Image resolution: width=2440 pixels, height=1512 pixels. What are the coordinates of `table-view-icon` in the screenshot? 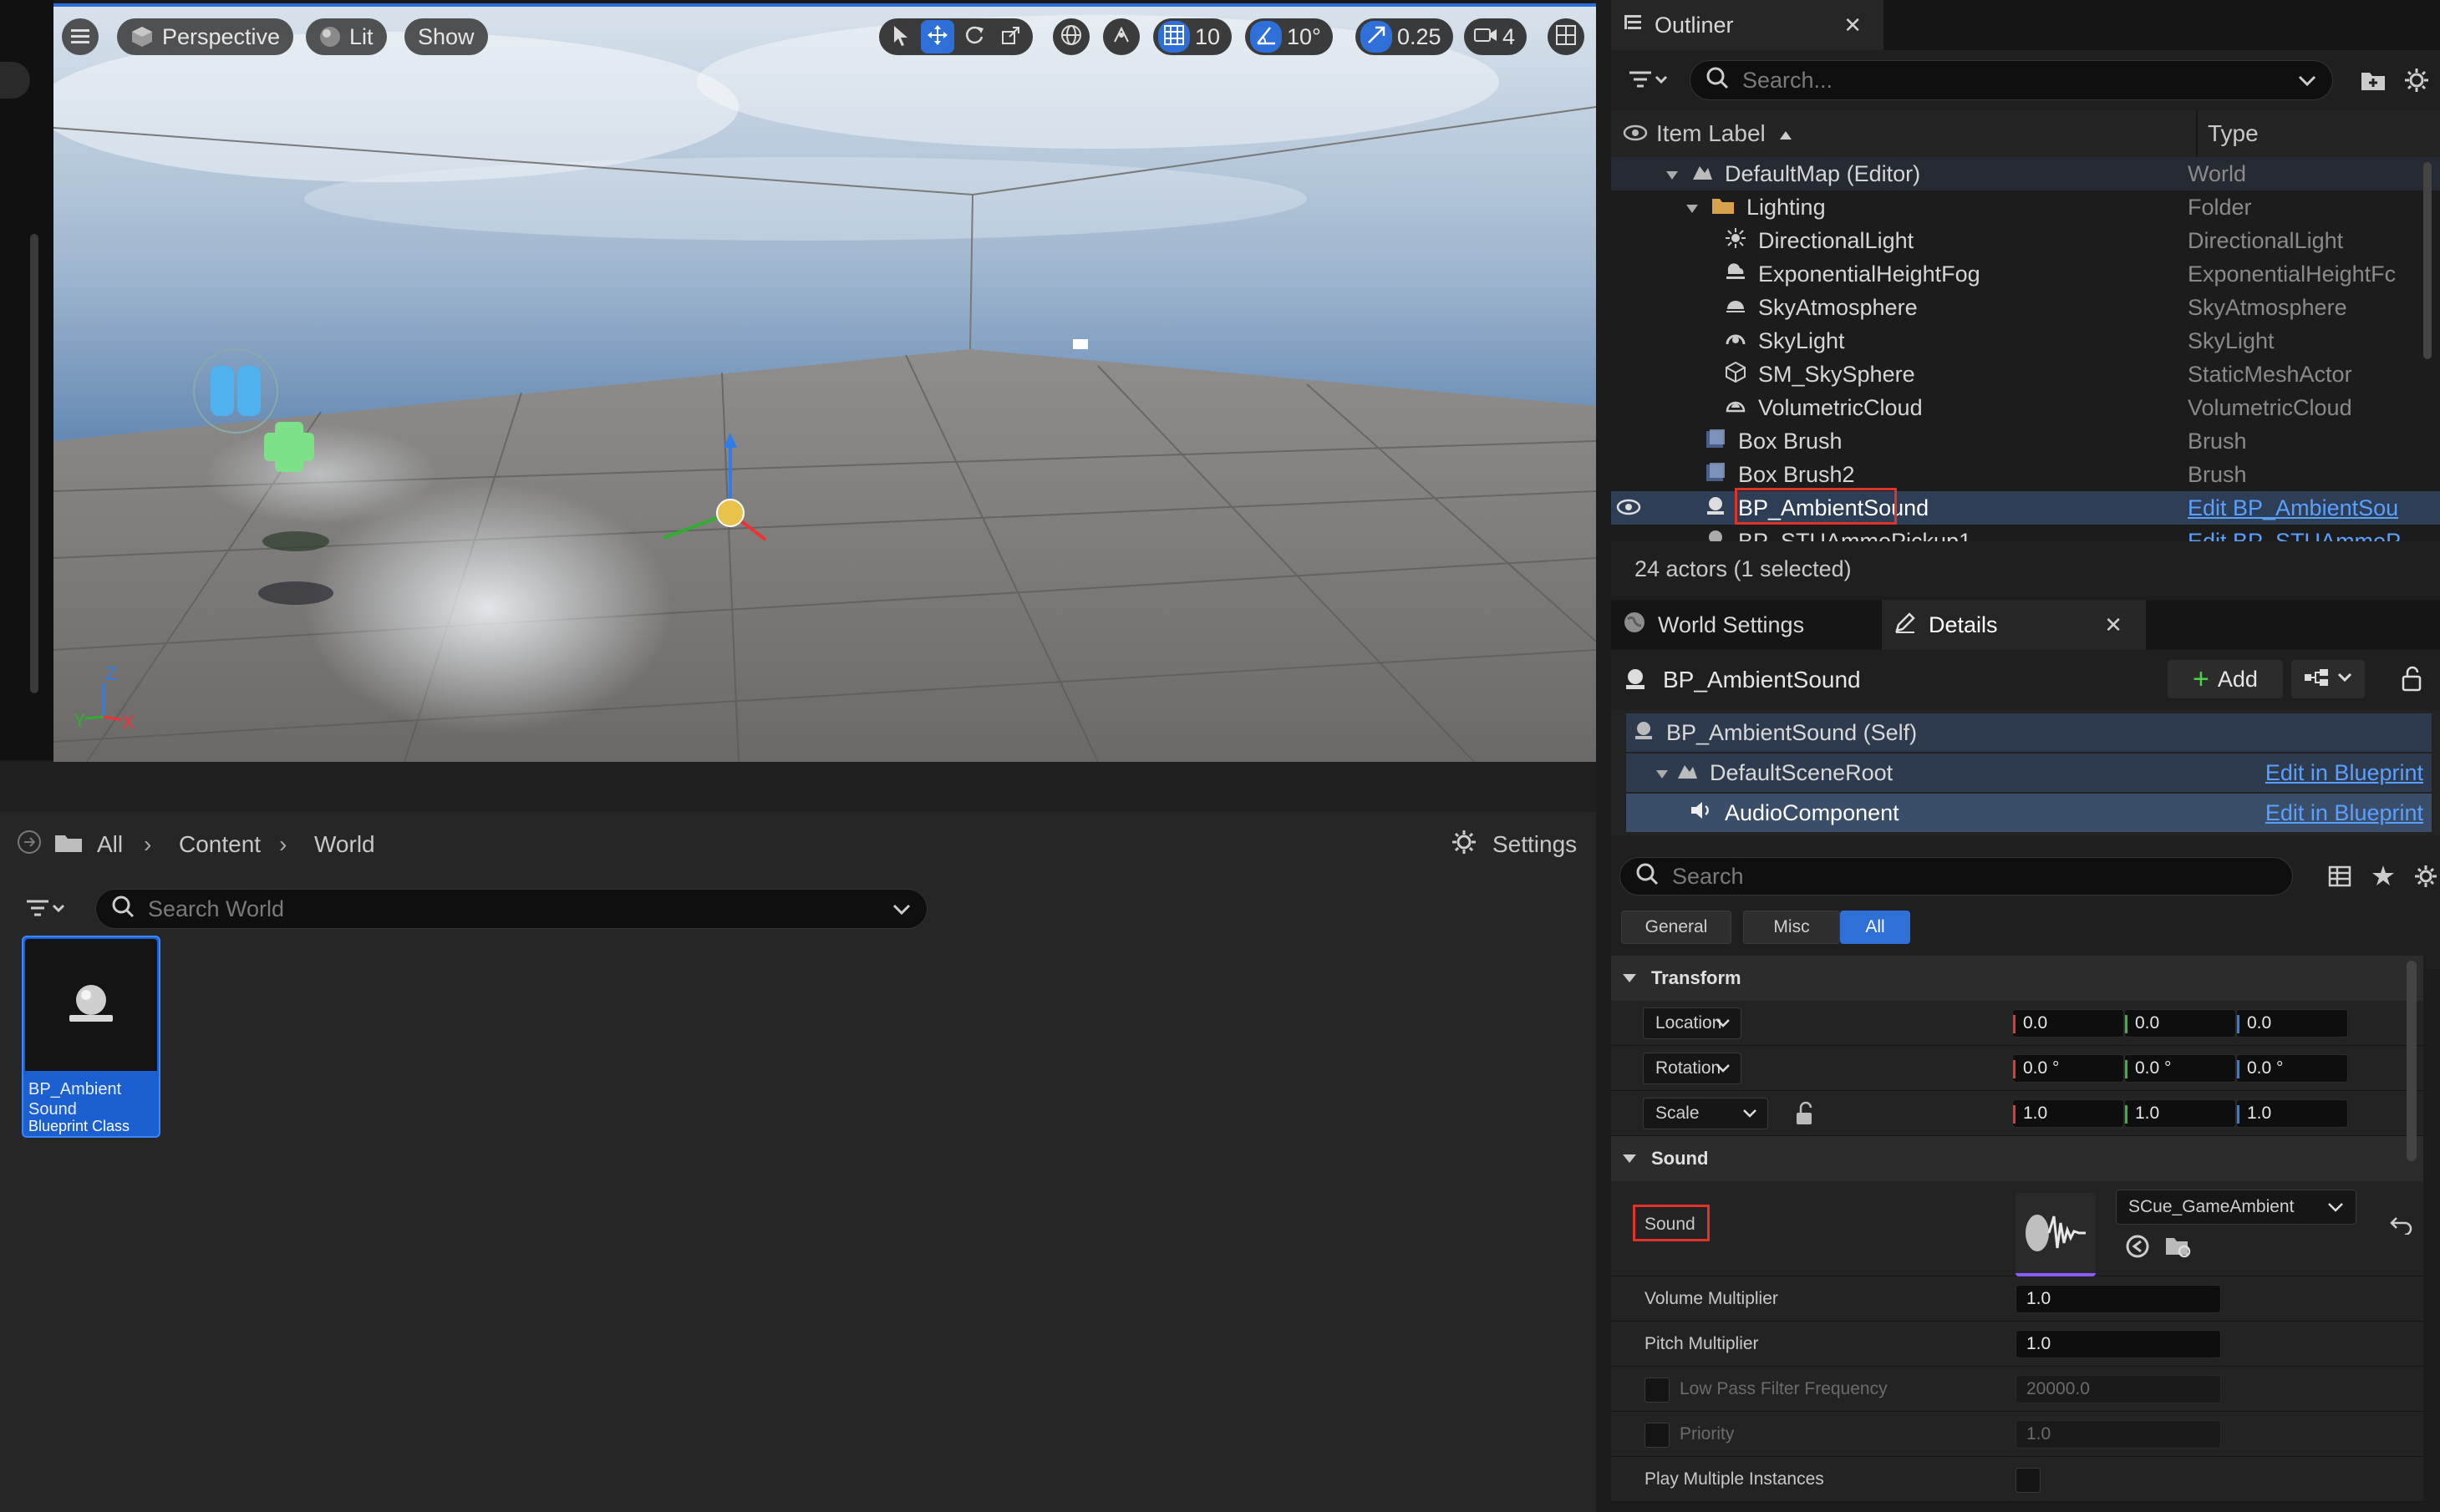 It's located at (2339, 878).